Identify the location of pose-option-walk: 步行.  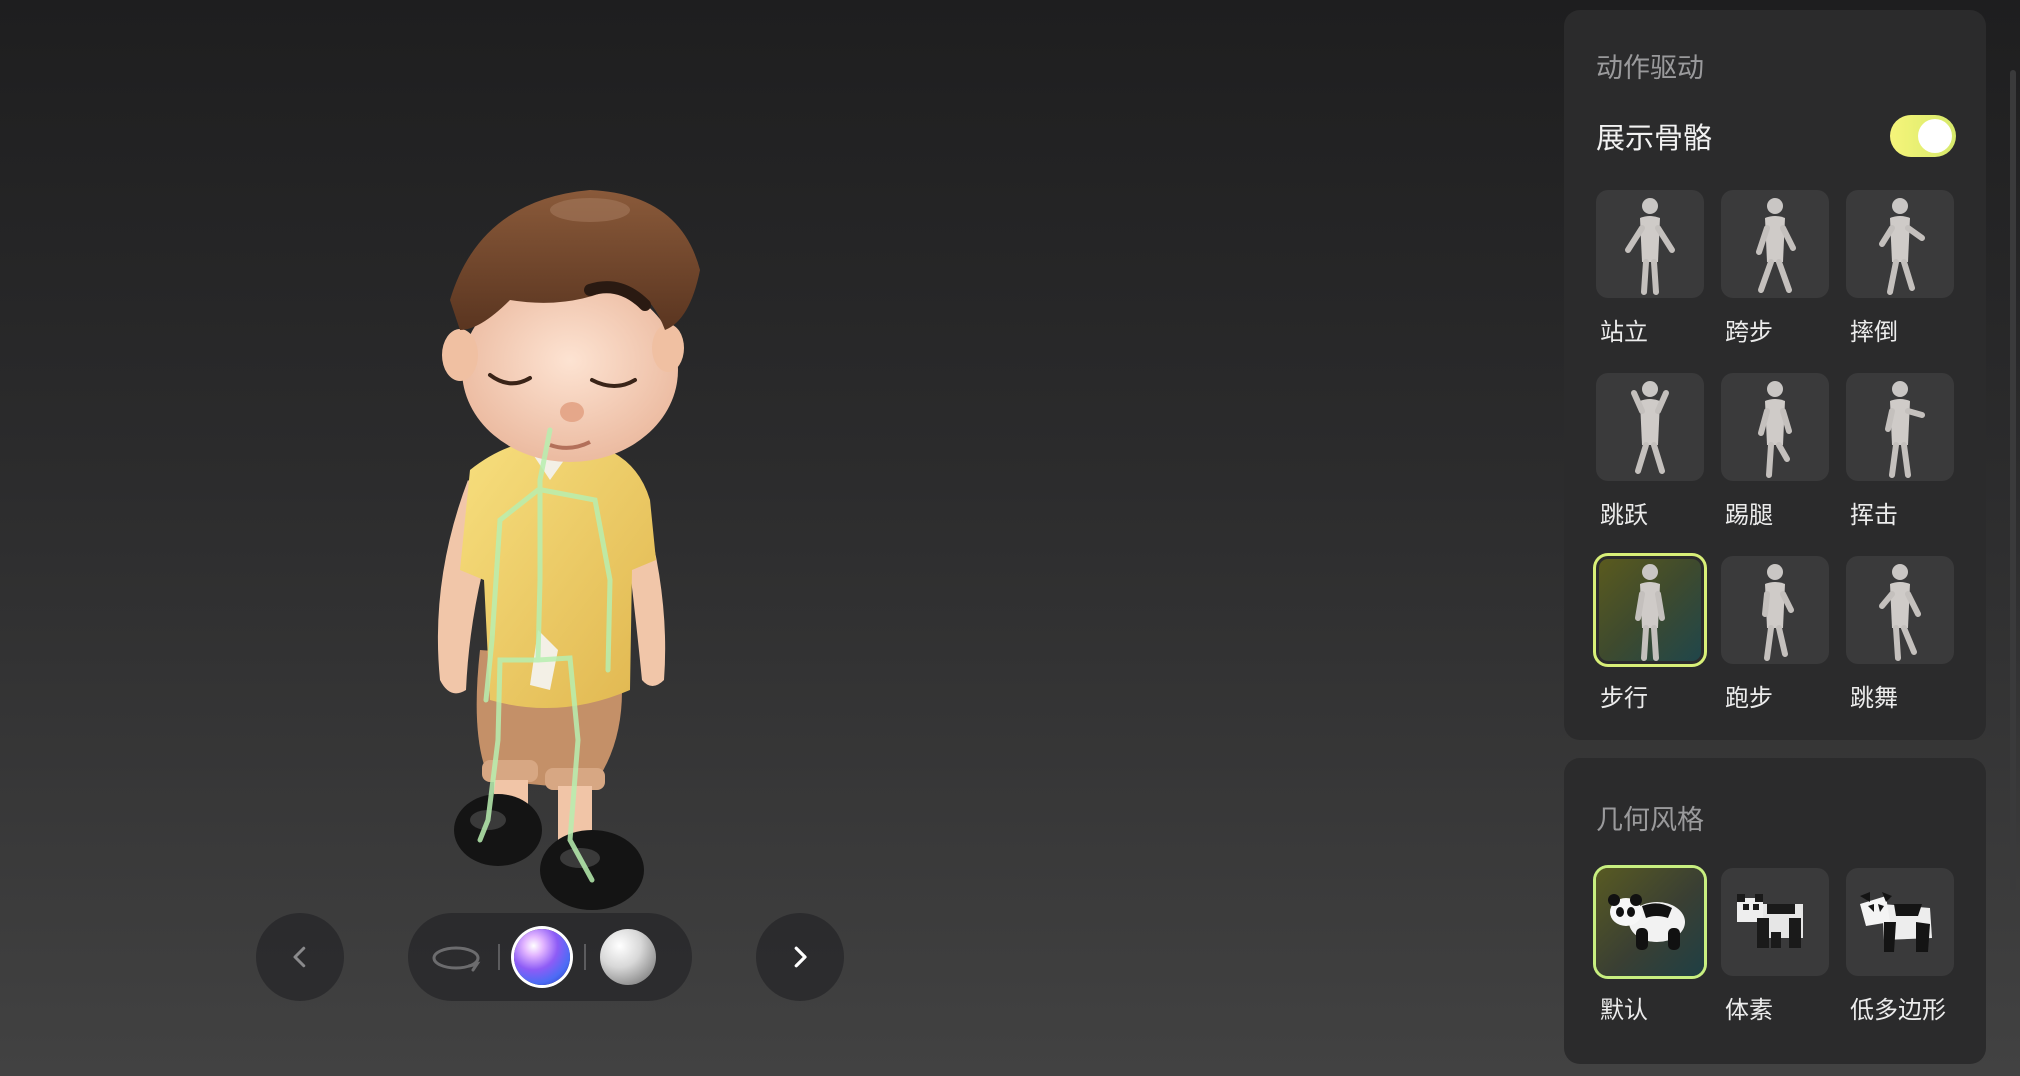
(1650, 634).